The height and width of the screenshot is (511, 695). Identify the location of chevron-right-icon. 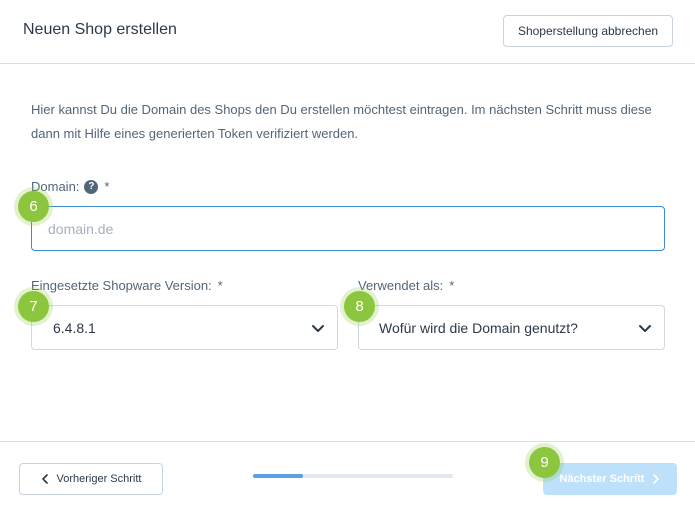
(656, 479).